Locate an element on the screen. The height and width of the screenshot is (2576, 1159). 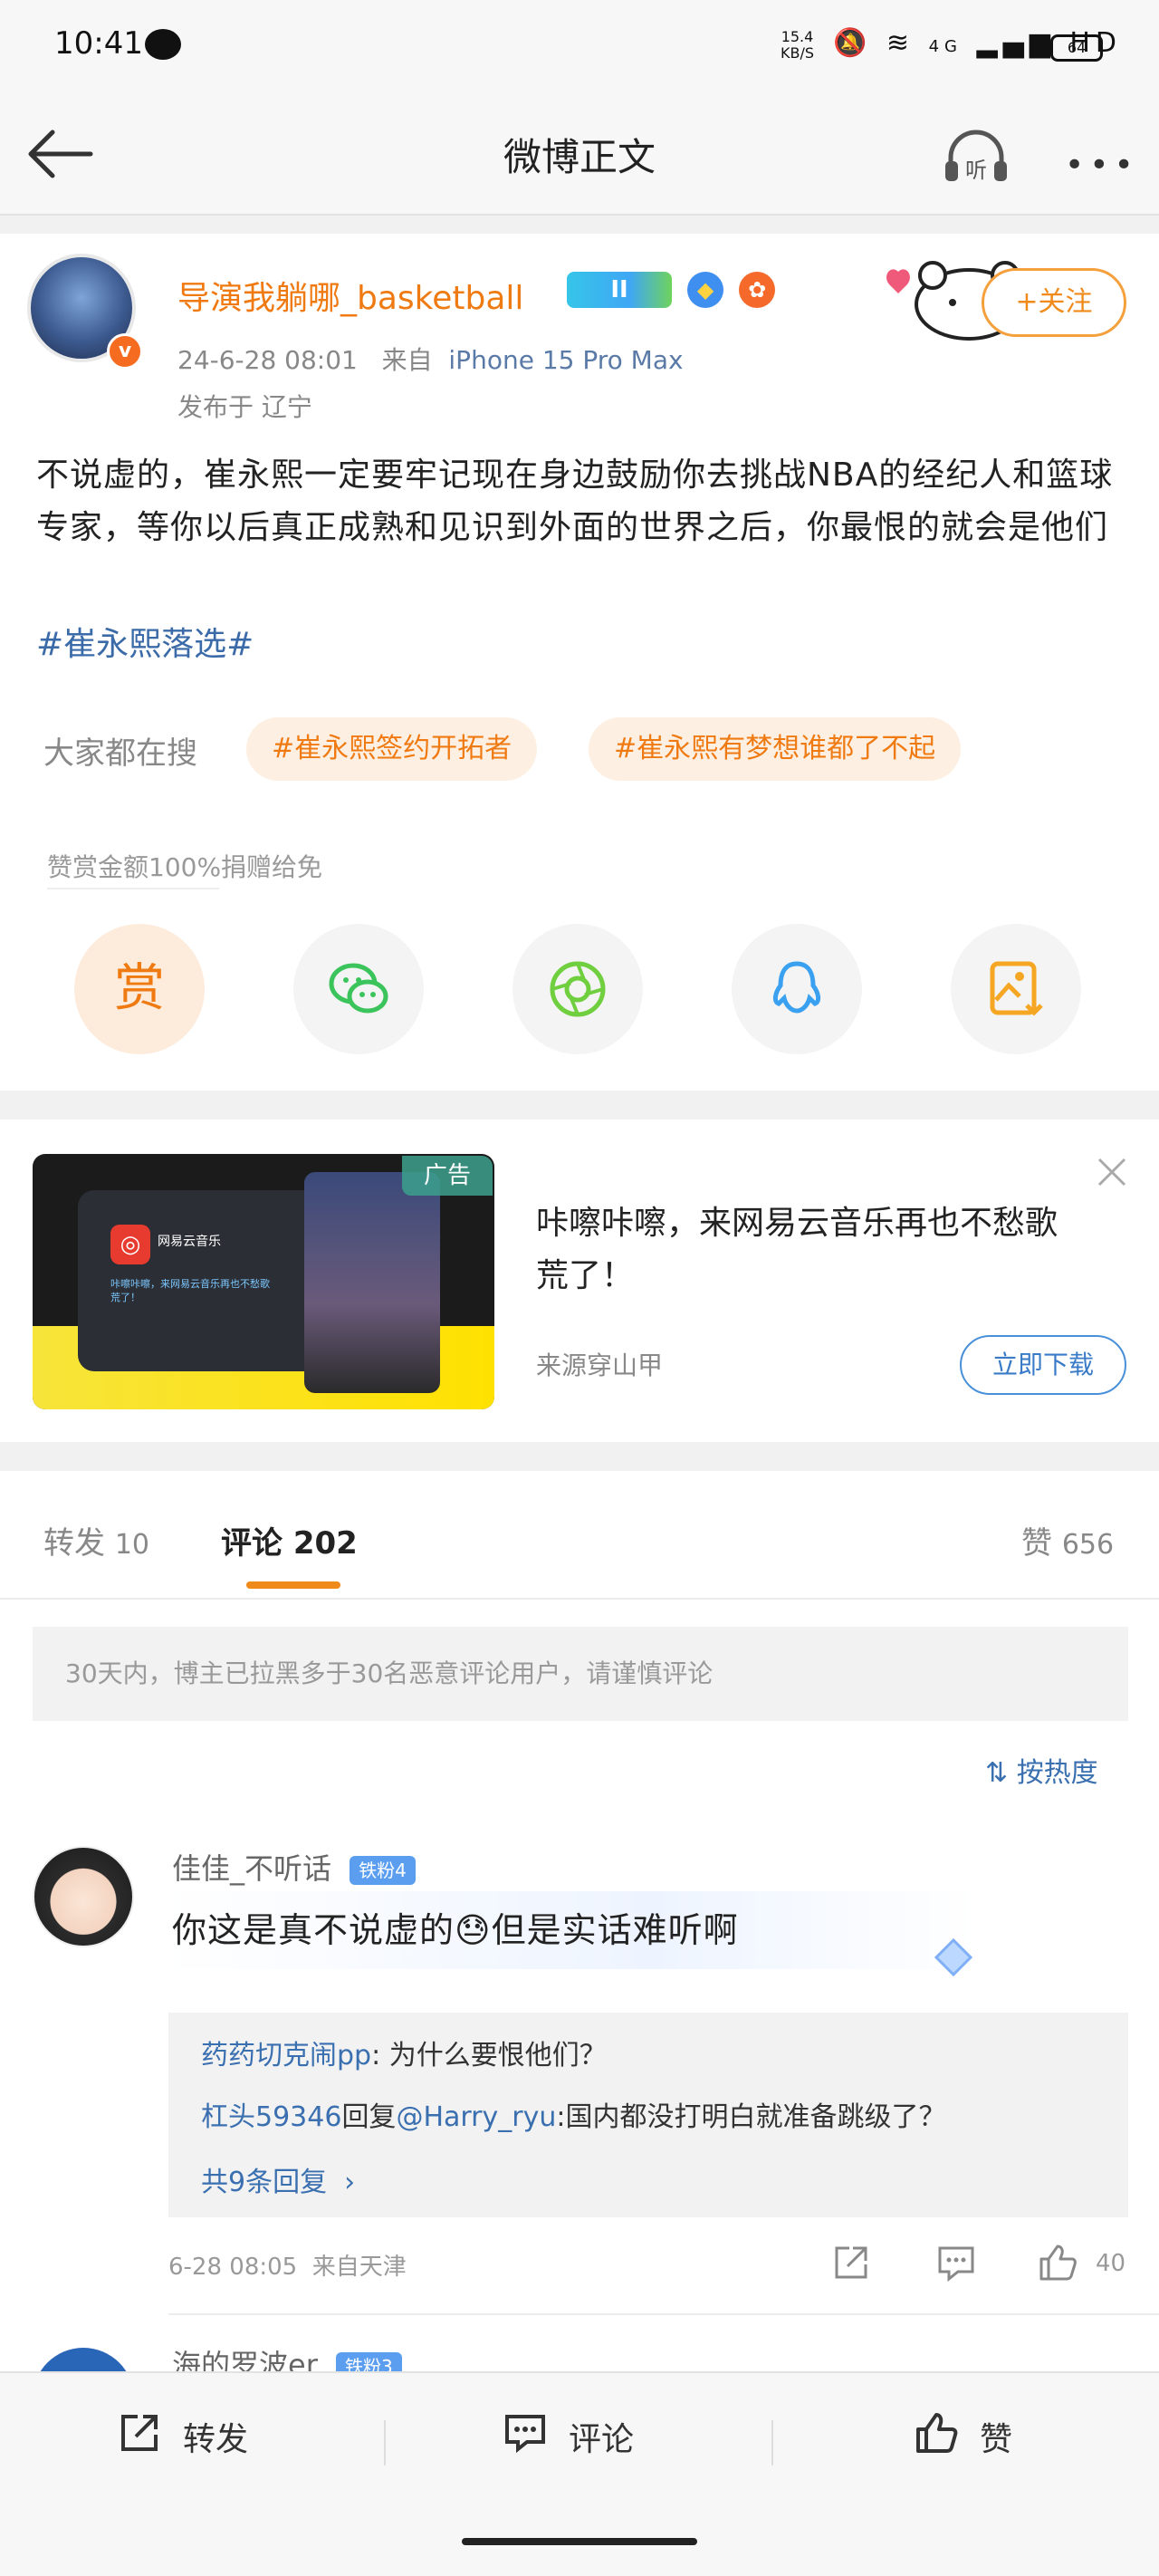
level-badge: II is located at coordinates (620, 290).